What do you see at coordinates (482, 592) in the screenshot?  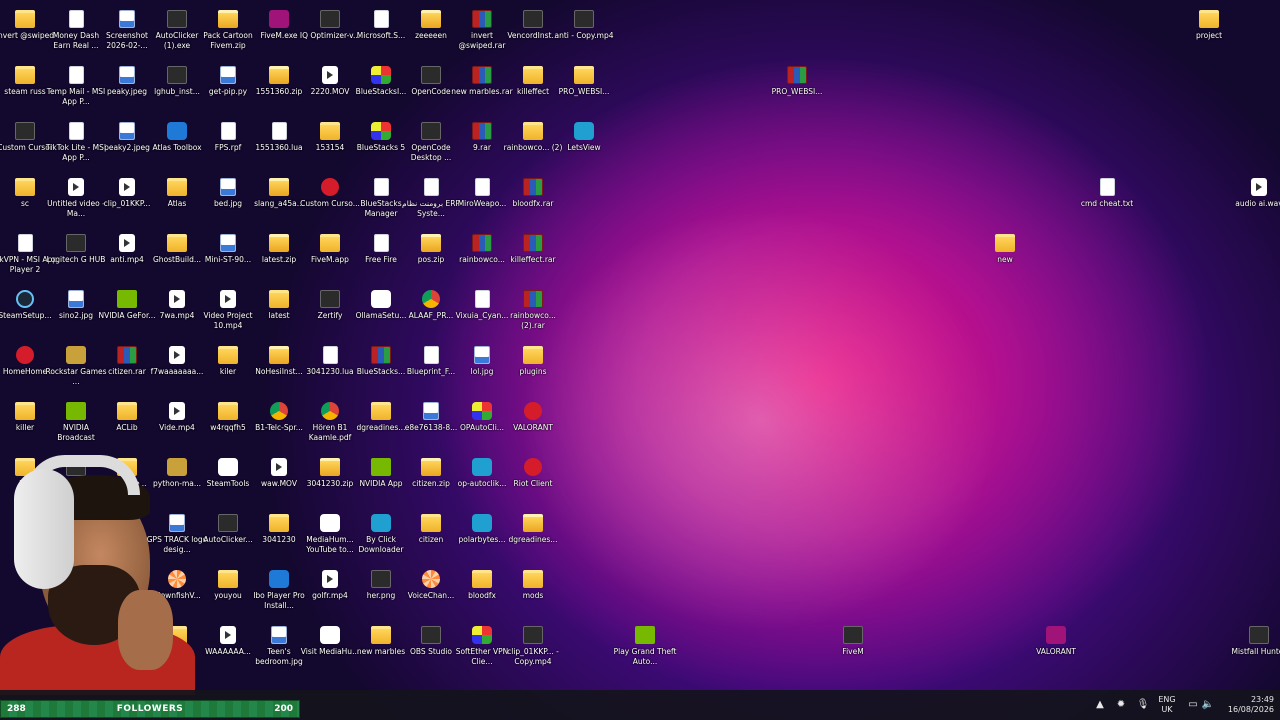 I see `desktop-icon: bloodfx` at bounding box center [482, 592].